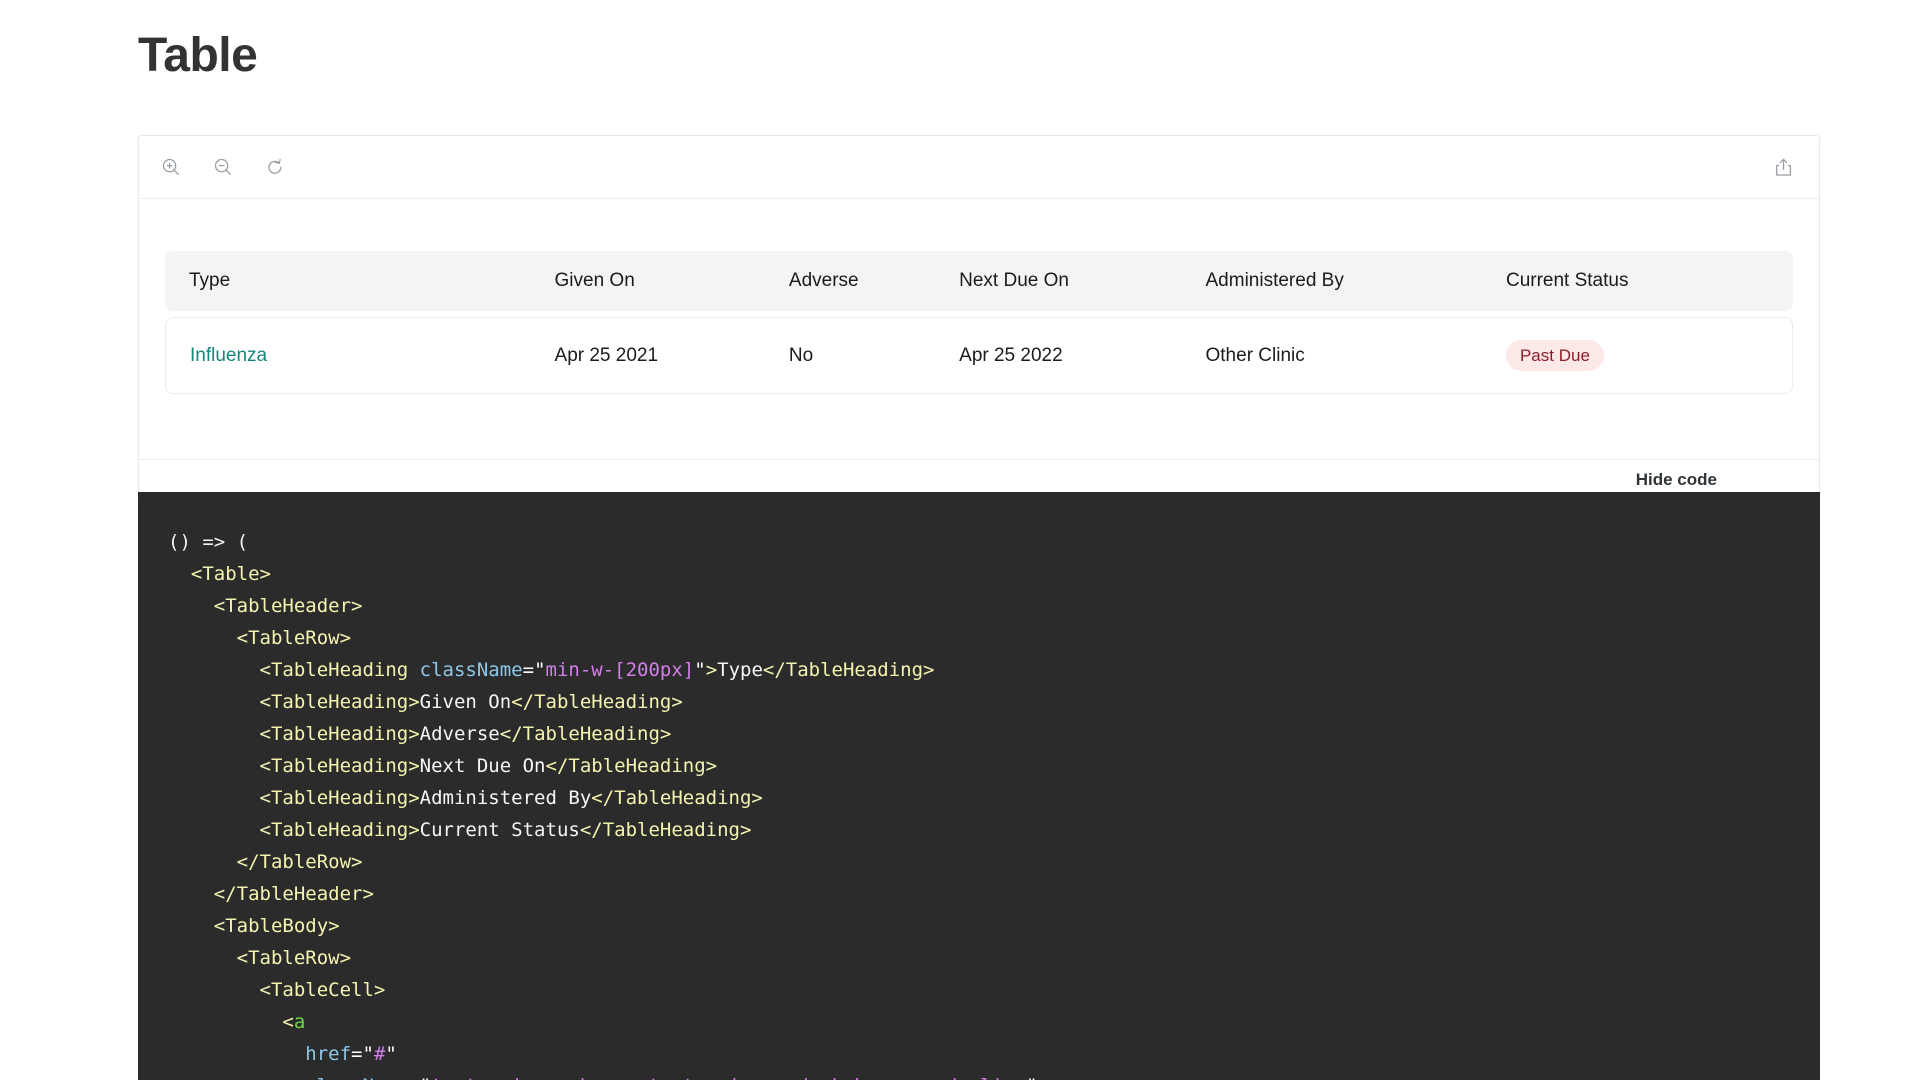 The image size is (1920, 1080). I want to click on toolbar-right-group, so click(1783, 167).